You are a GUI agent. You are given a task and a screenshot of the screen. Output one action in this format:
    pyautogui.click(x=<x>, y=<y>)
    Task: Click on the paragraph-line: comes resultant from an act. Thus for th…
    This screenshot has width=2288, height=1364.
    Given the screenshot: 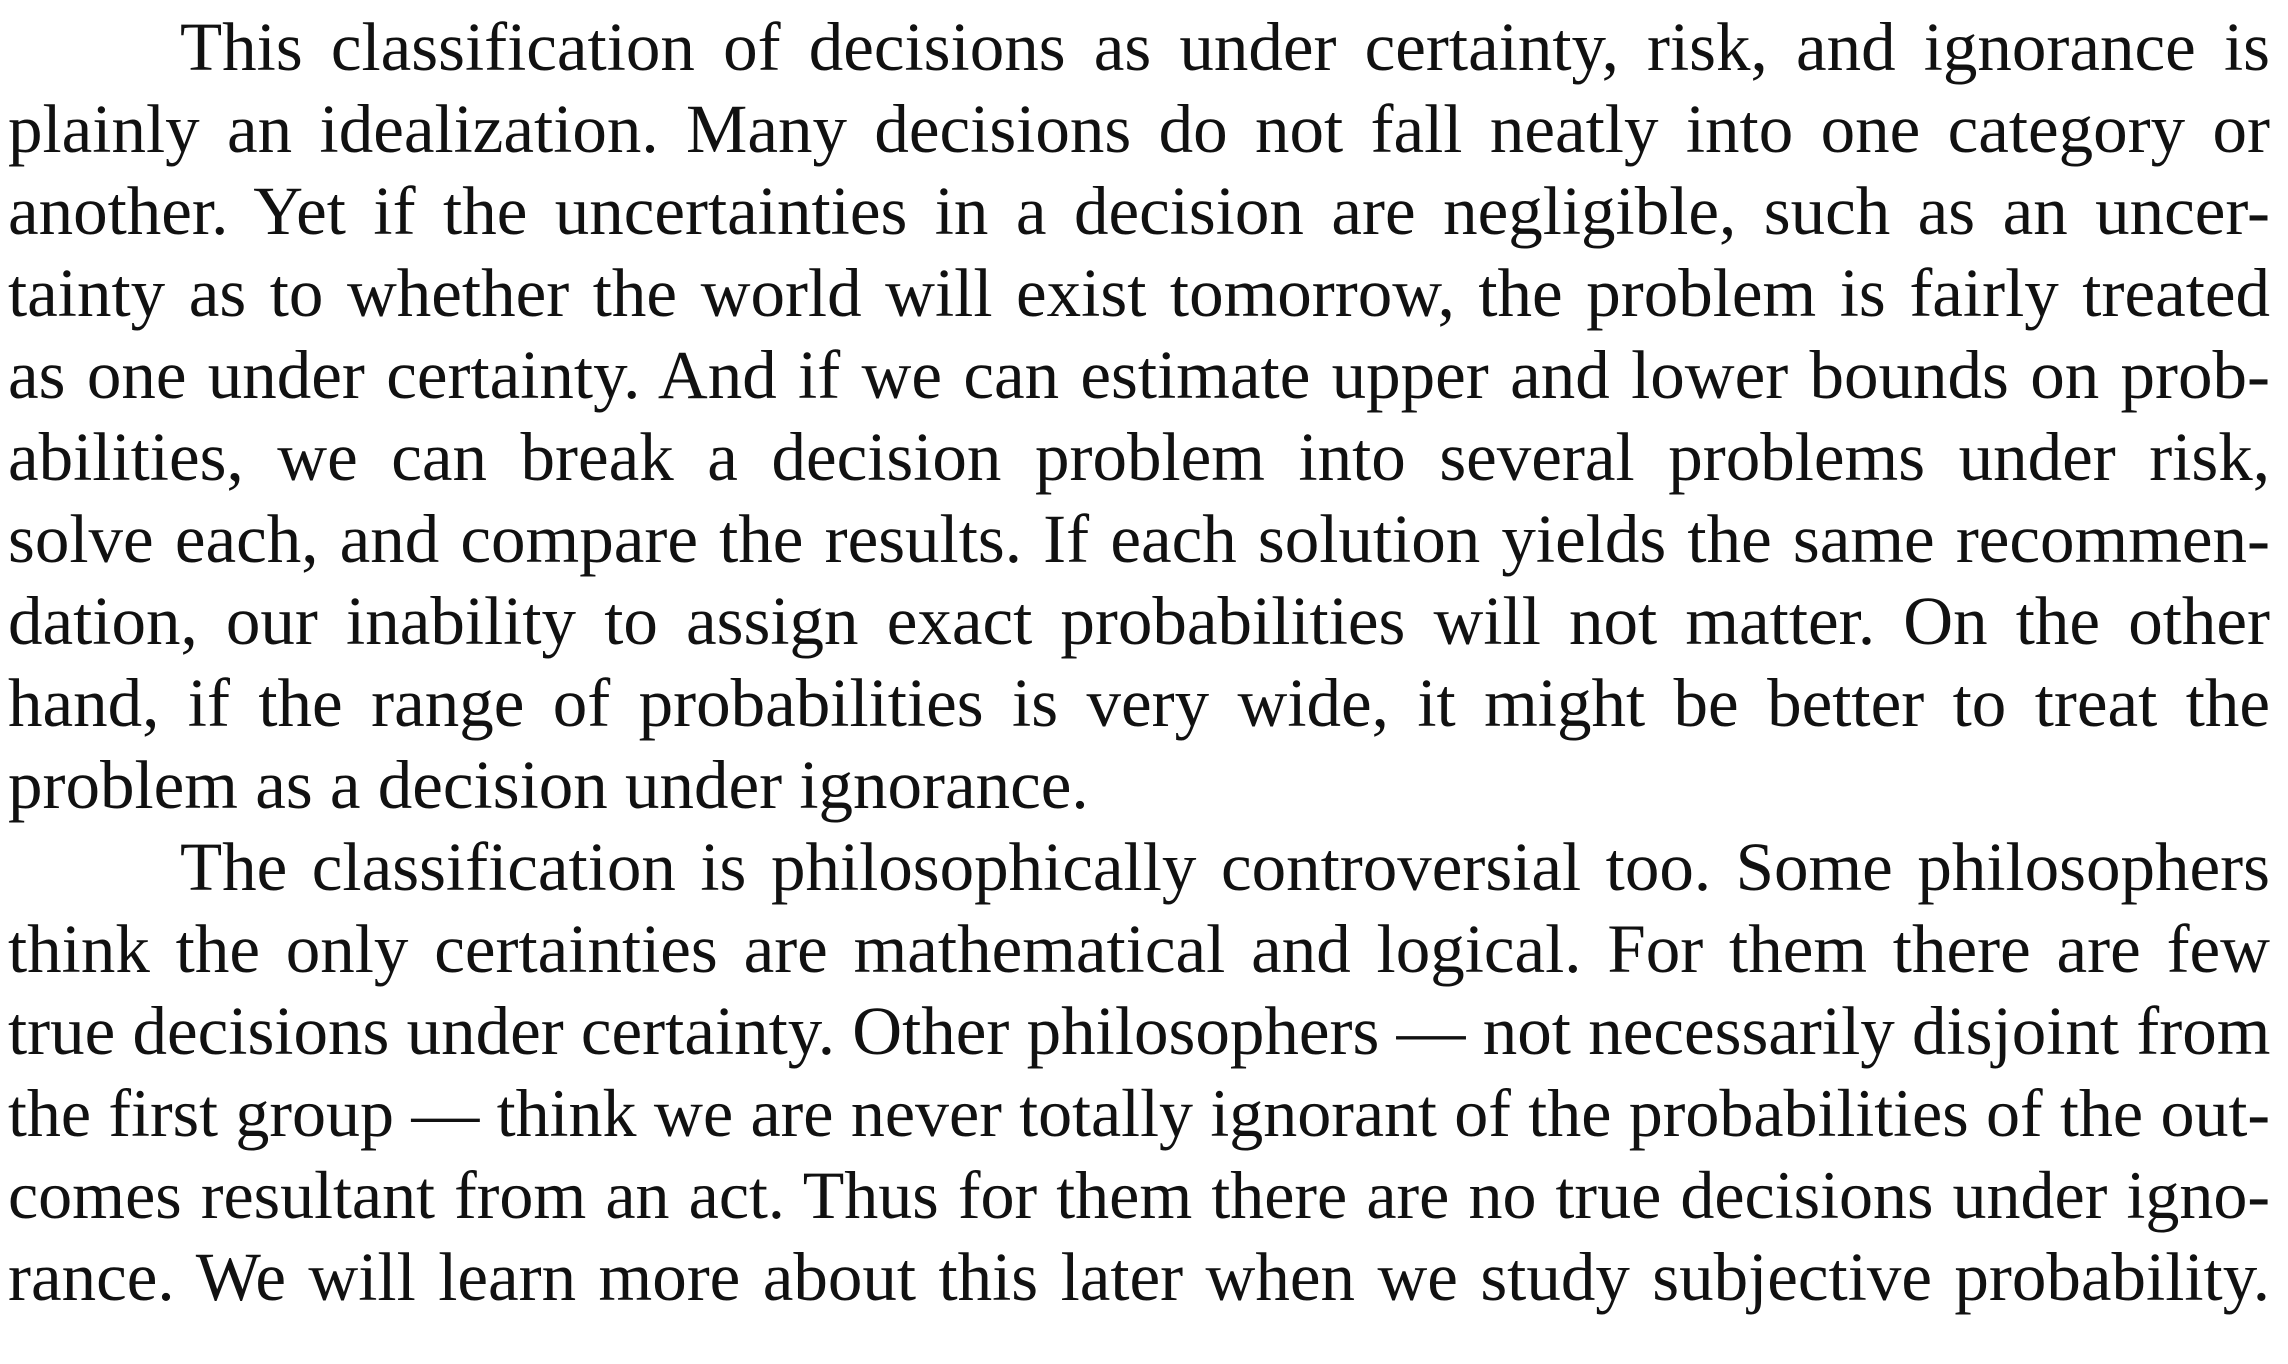 What is the action you would take?
    pyautogui.click(x=1139, y=1195)
    